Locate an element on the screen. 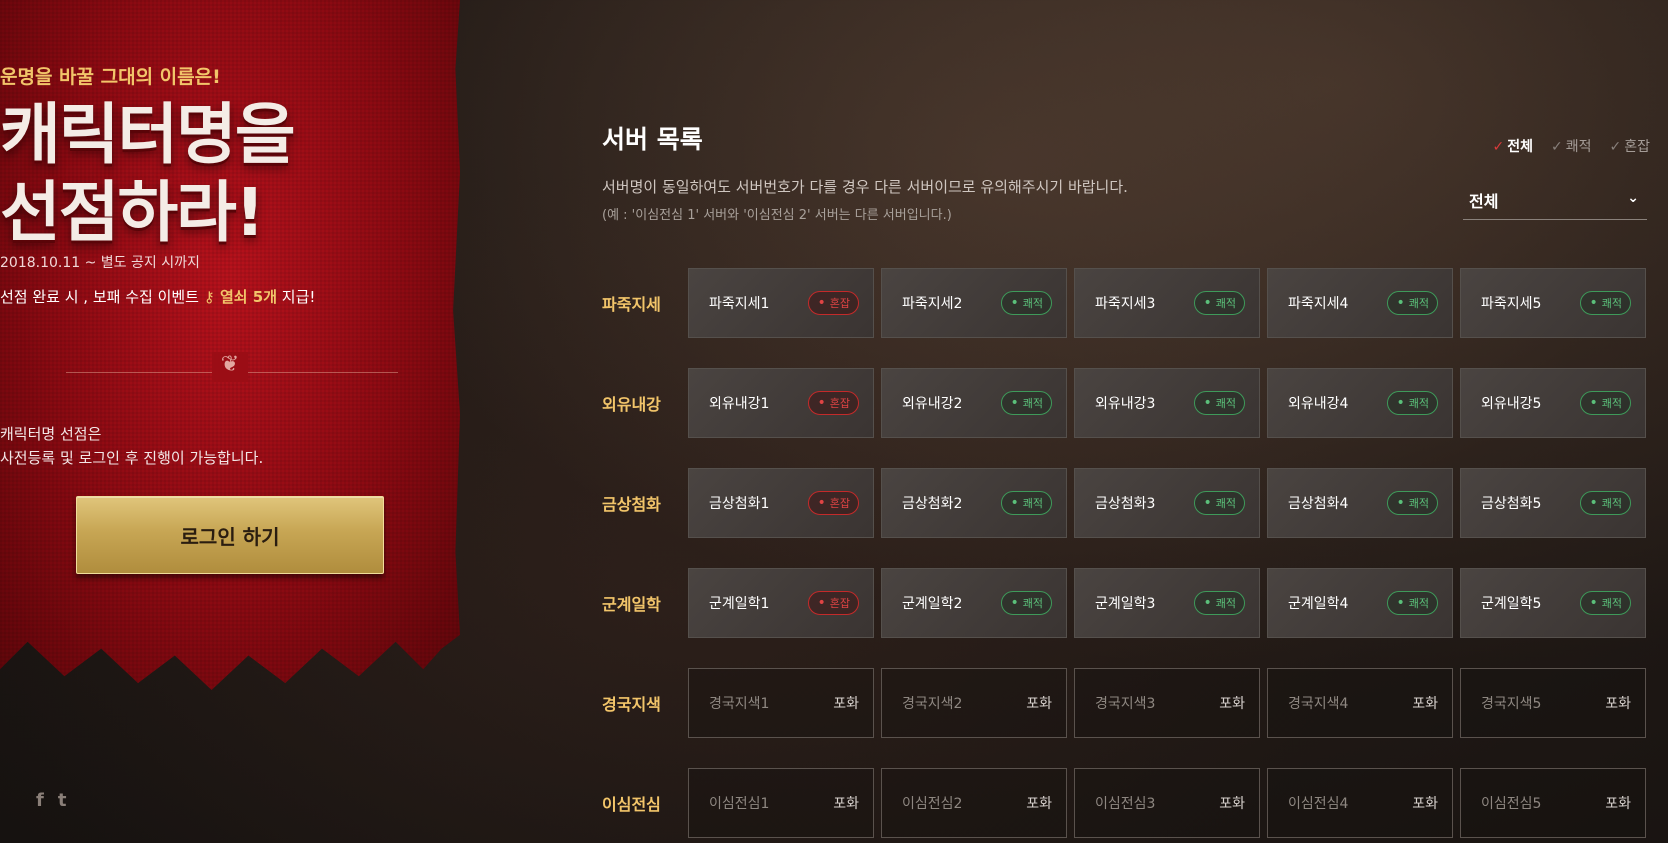 The width and height of the screenshot is (1668, 843). event-period: 2018.10.11 ~ 별도 공지 시까지 is located at coordinates (100, 263).